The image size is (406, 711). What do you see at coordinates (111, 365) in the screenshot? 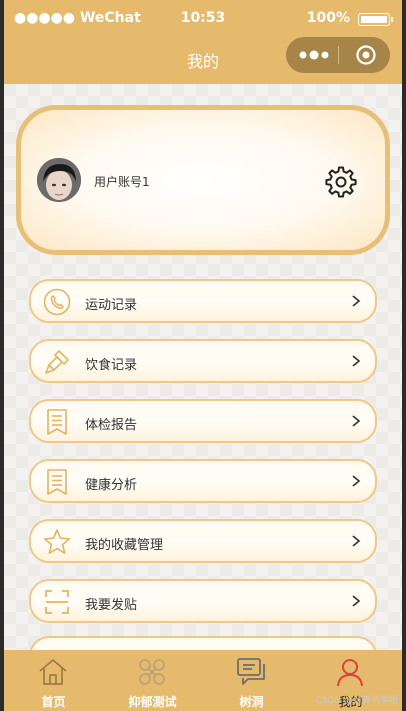
I see `menu-label: 饮食记录` at bounding box center [111, 365].